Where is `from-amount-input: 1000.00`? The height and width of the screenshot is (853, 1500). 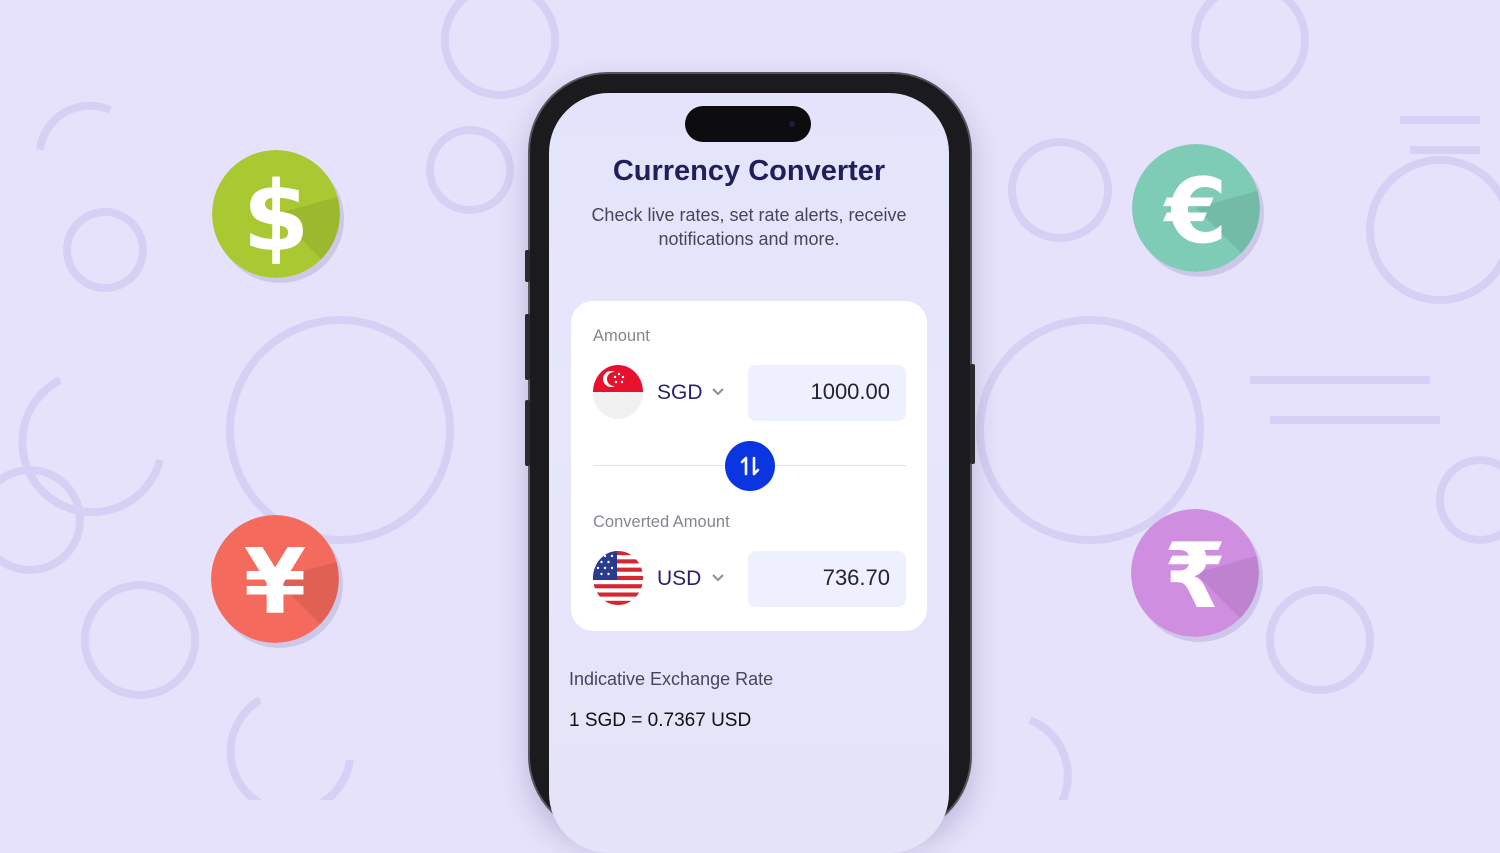 from-amount-input: 1000.00 is located at coordinates (827, 393).